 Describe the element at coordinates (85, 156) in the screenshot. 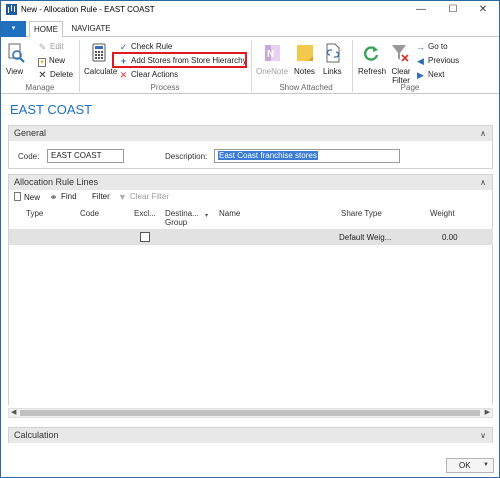

I see `code-field: EAST COAST` at that location.